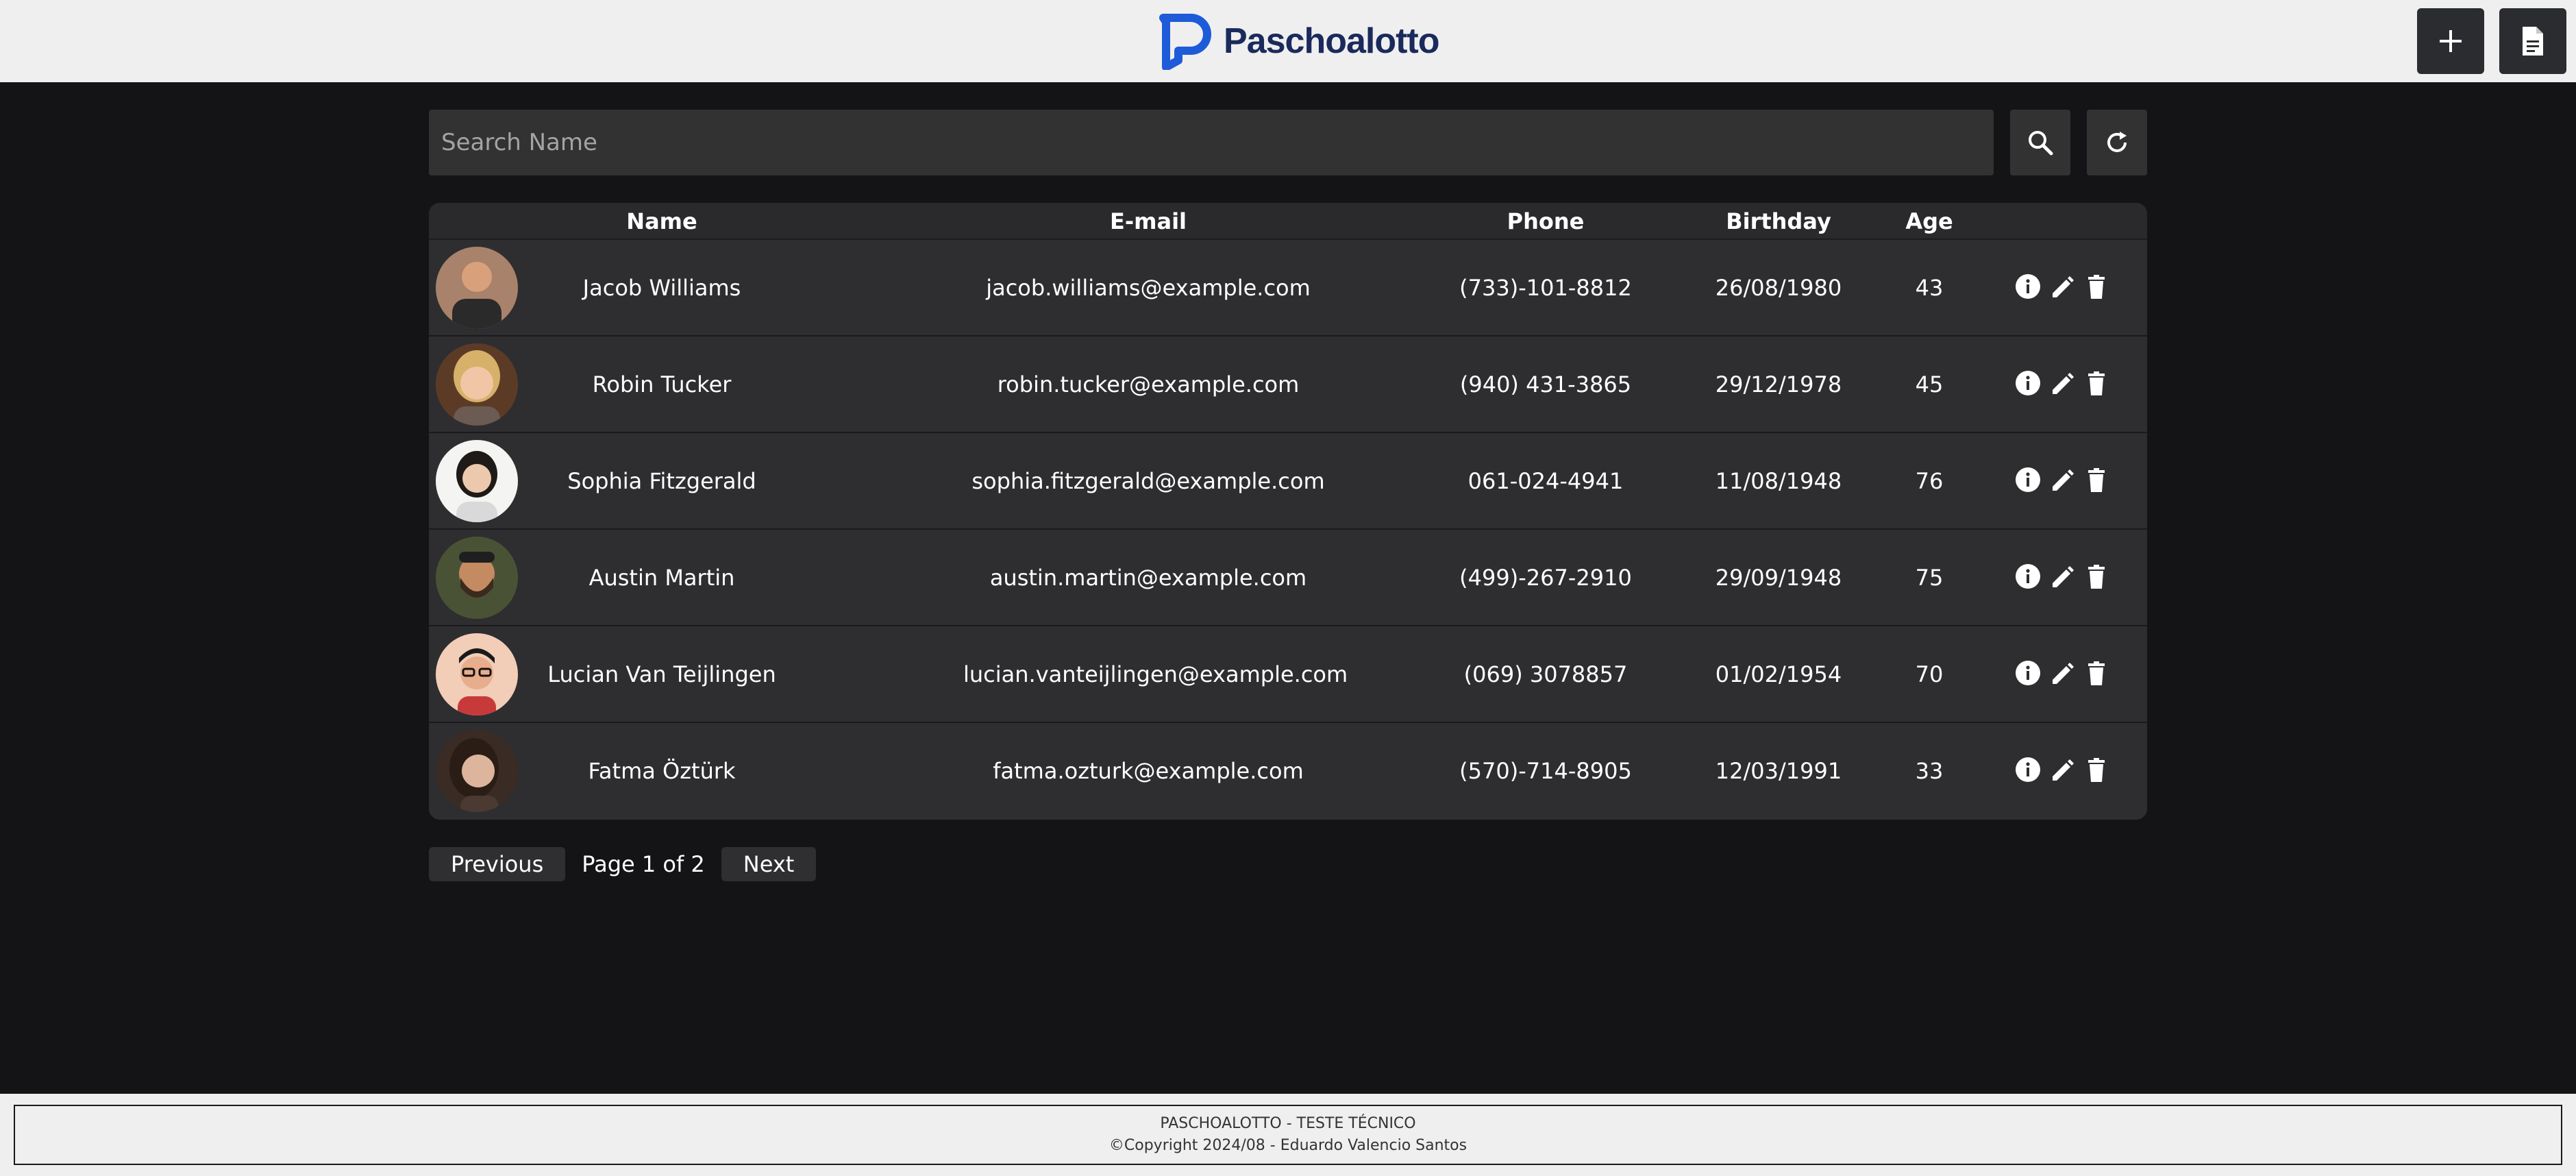 This screenshot has width=2576, height=1176. I want to click on user-birthday: 12/03/1991, so click(1778, 771).